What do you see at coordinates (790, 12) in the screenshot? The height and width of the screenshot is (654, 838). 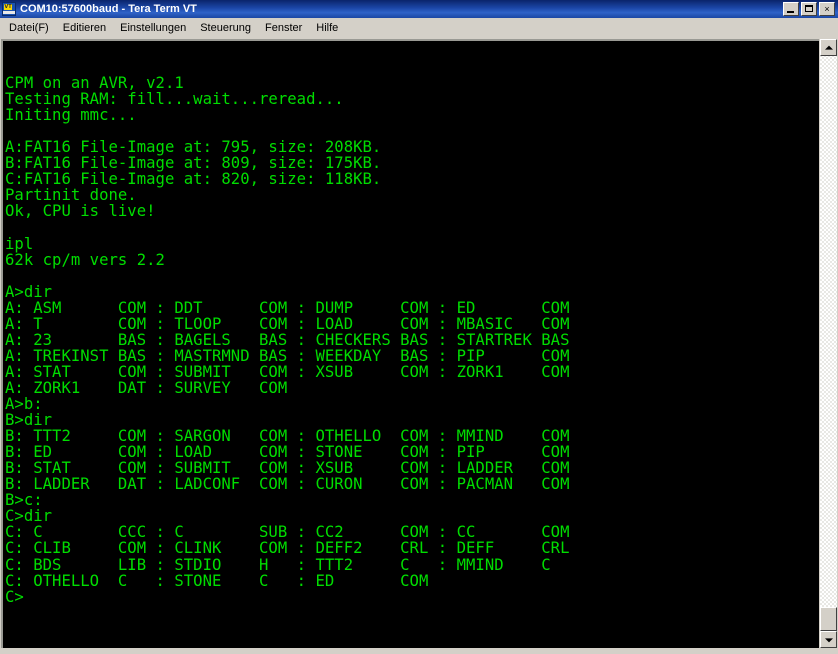 I see `minimize-icon` at bounding box center [790, 12].